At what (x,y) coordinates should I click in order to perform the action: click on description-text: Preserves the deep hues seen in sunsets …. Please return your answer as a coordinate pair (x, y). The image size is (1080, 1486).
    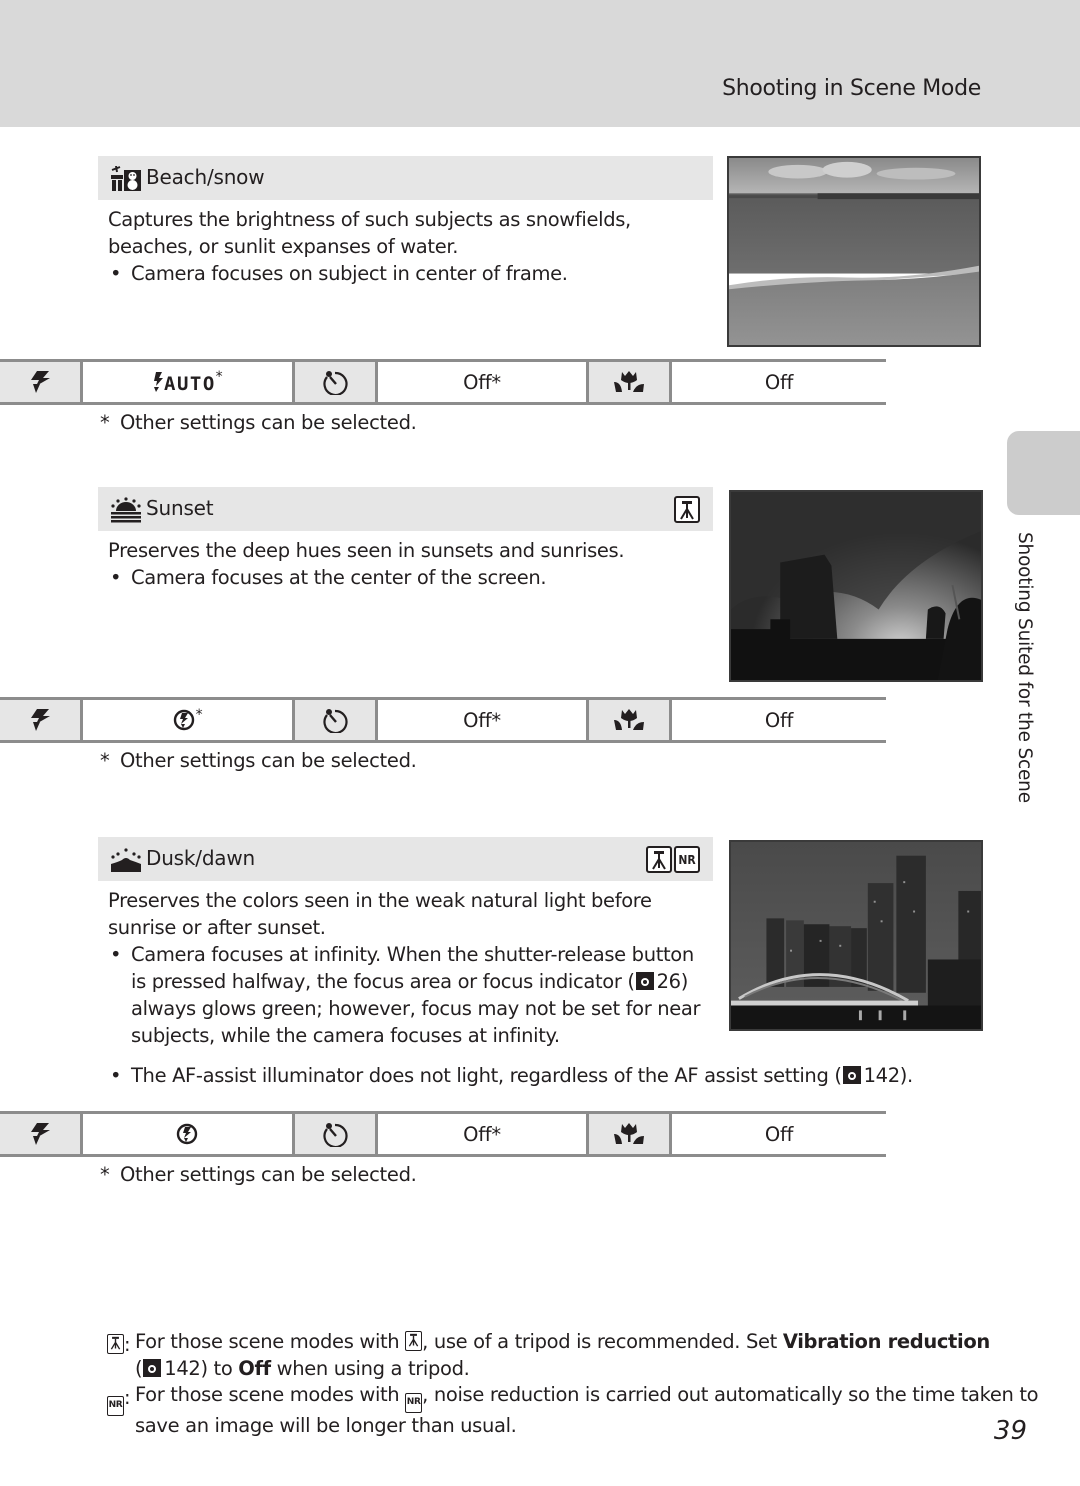
    Looking at the image, I should click on (366, 550).